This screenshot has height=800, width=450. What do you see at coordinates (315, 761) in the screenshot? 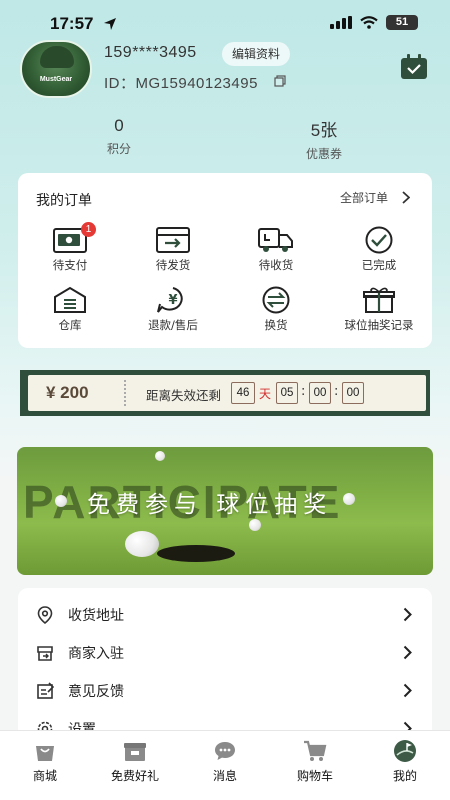
I see `tab-cart: 购物车` at bounding box center [315, 761].